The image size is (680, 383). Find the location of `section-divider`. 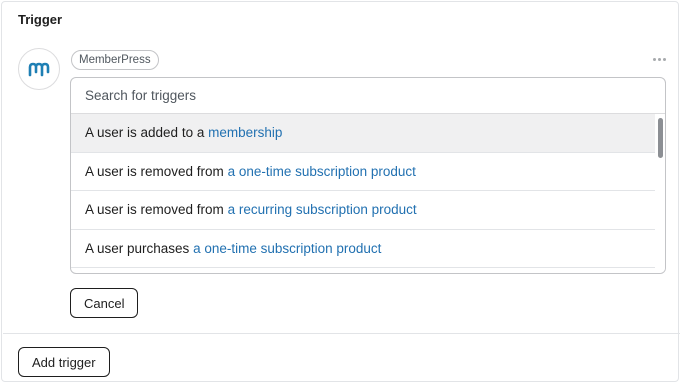

section-divider is located at coordinates (341, 333).